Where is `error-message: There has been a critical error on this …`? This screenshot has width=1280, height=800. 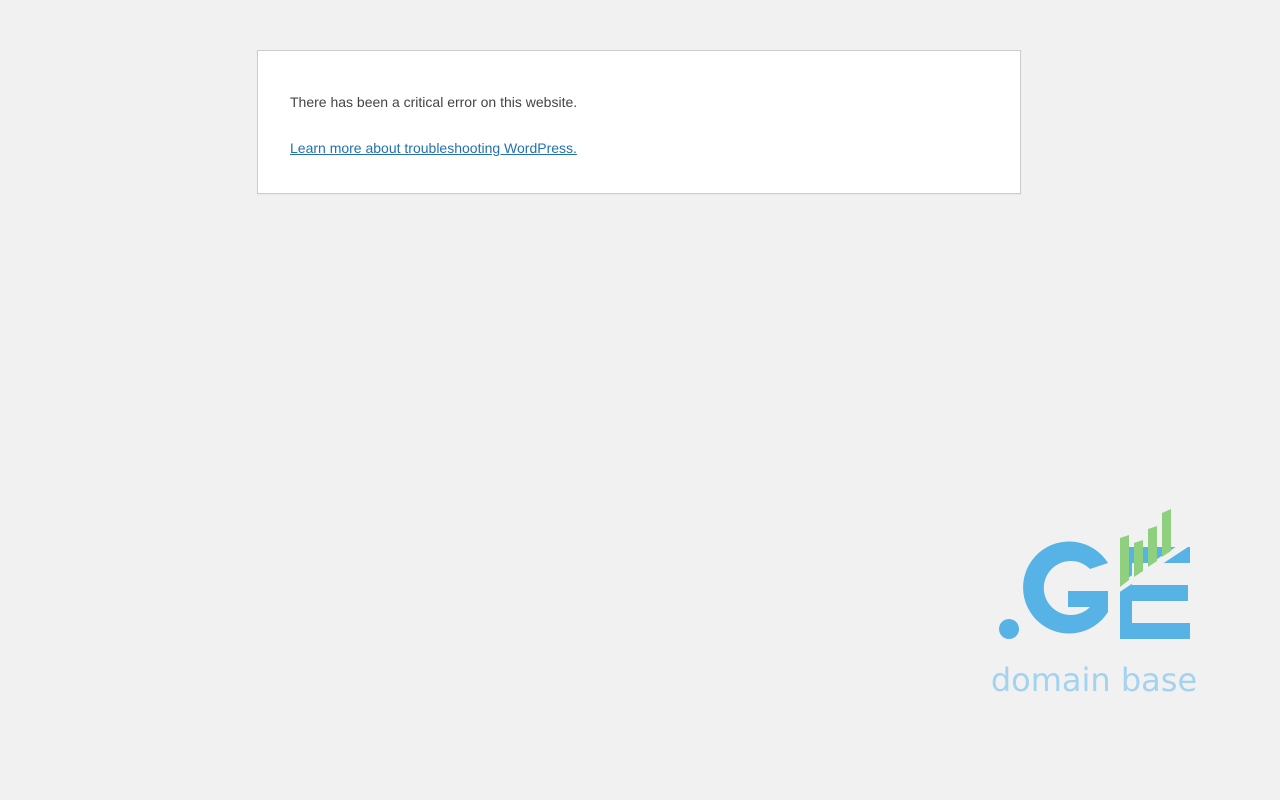
error-message: There has been a critical error on this … is located at coordinates (434, 102).